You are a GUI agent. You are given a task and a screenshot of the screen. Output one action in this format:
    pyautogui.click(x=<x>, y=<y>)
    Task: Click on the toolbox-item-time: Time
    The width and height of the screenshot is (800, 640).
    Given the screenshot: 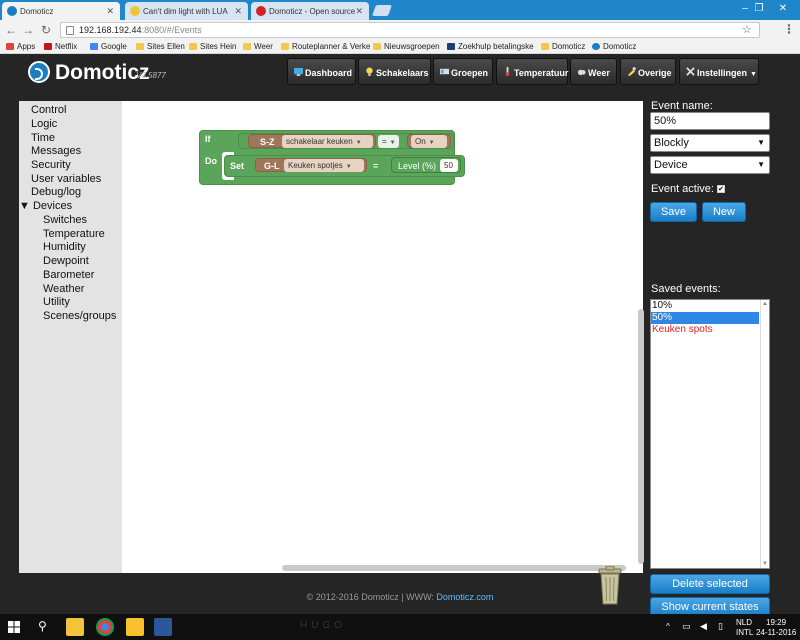 What is the action you would take?
    pyautogui.click(x=43, y=138)
    